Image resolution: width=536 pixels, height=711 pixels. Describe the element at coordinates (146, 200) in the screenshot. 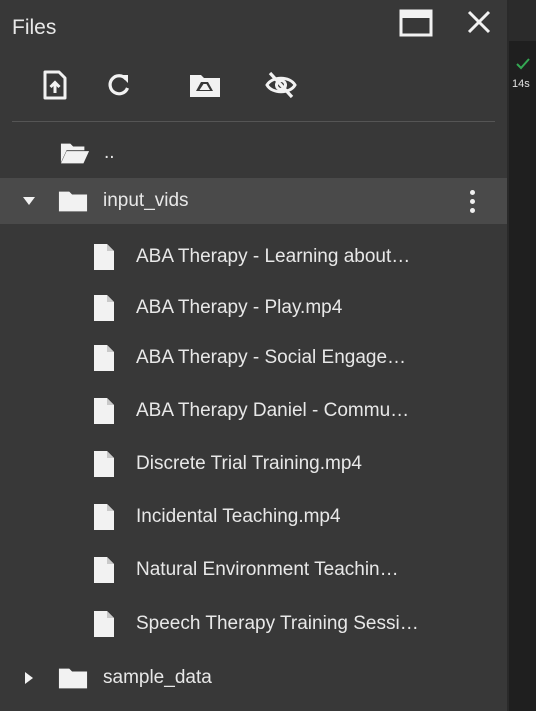

I see `folder-label: input_vids` at that location.